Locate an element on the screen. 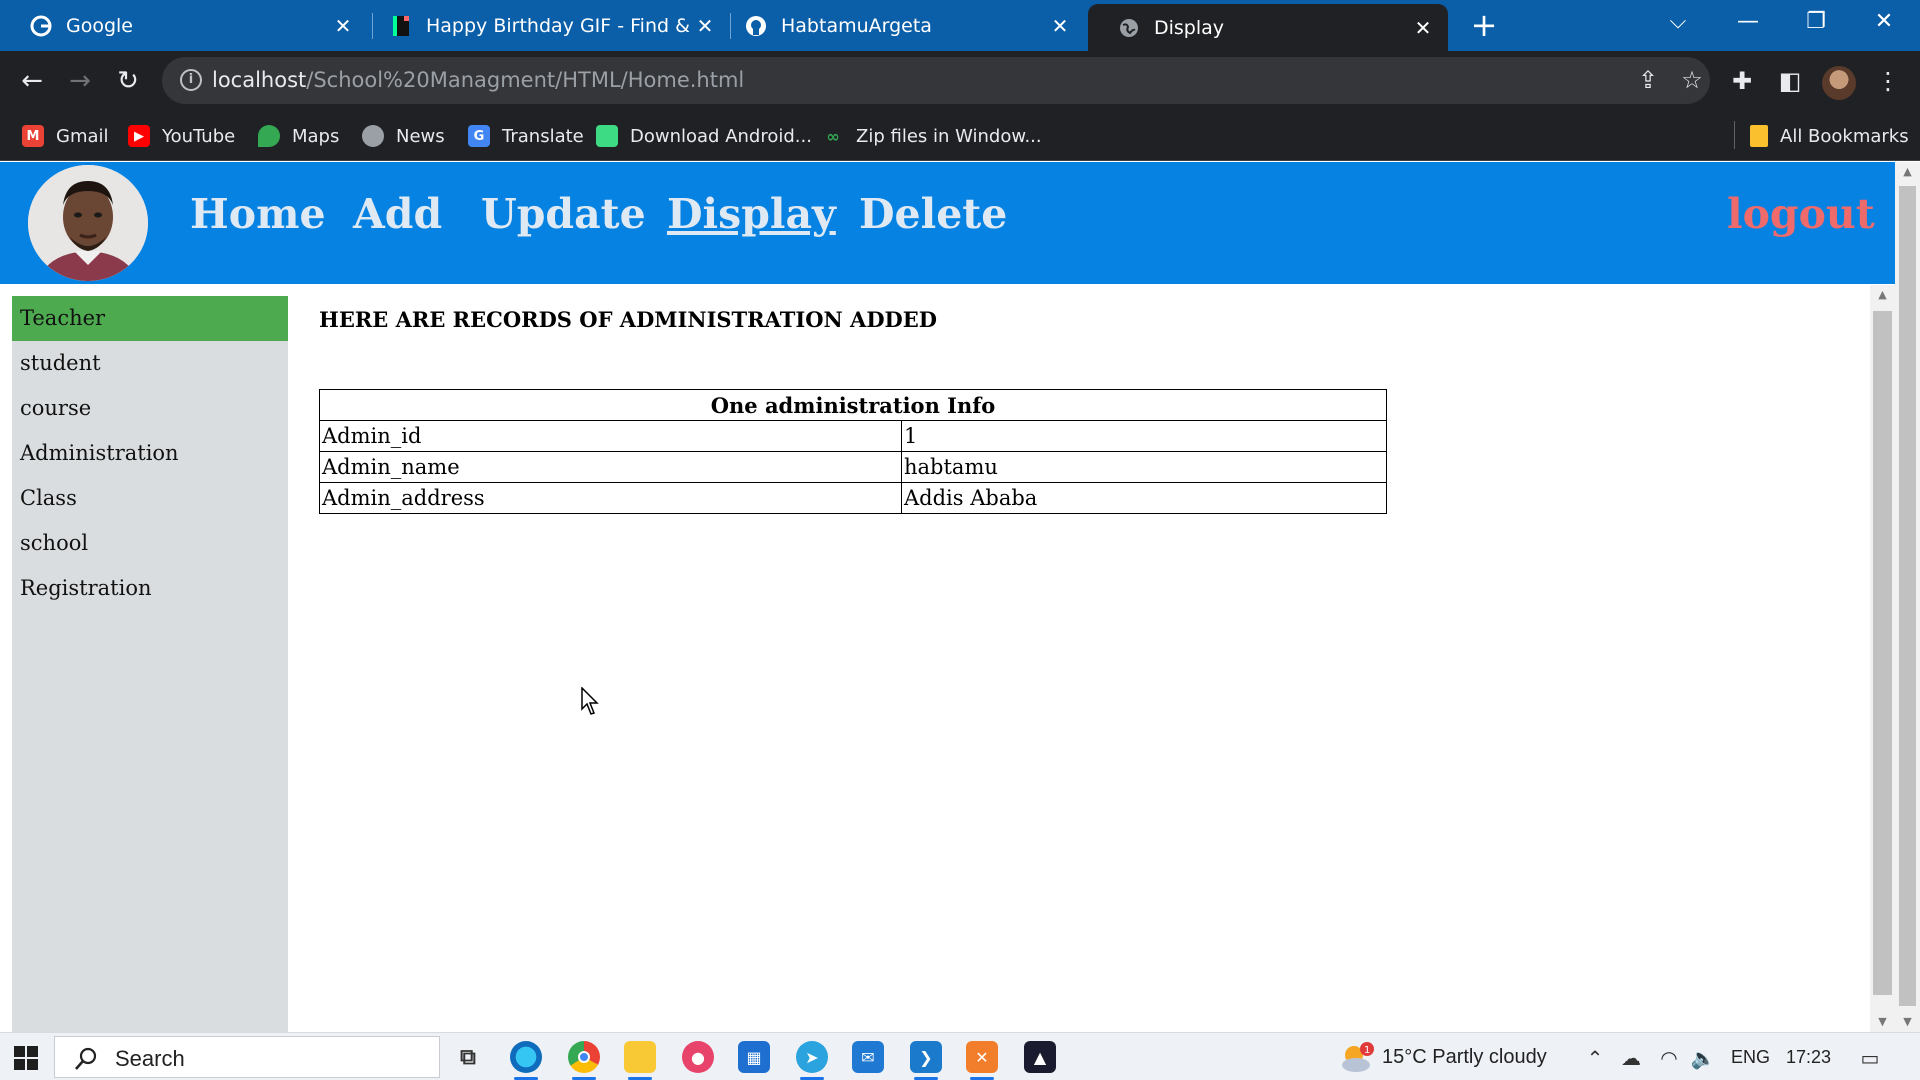 The image size is (1920, 1080). android-icon is located at coordinates (607, 136).